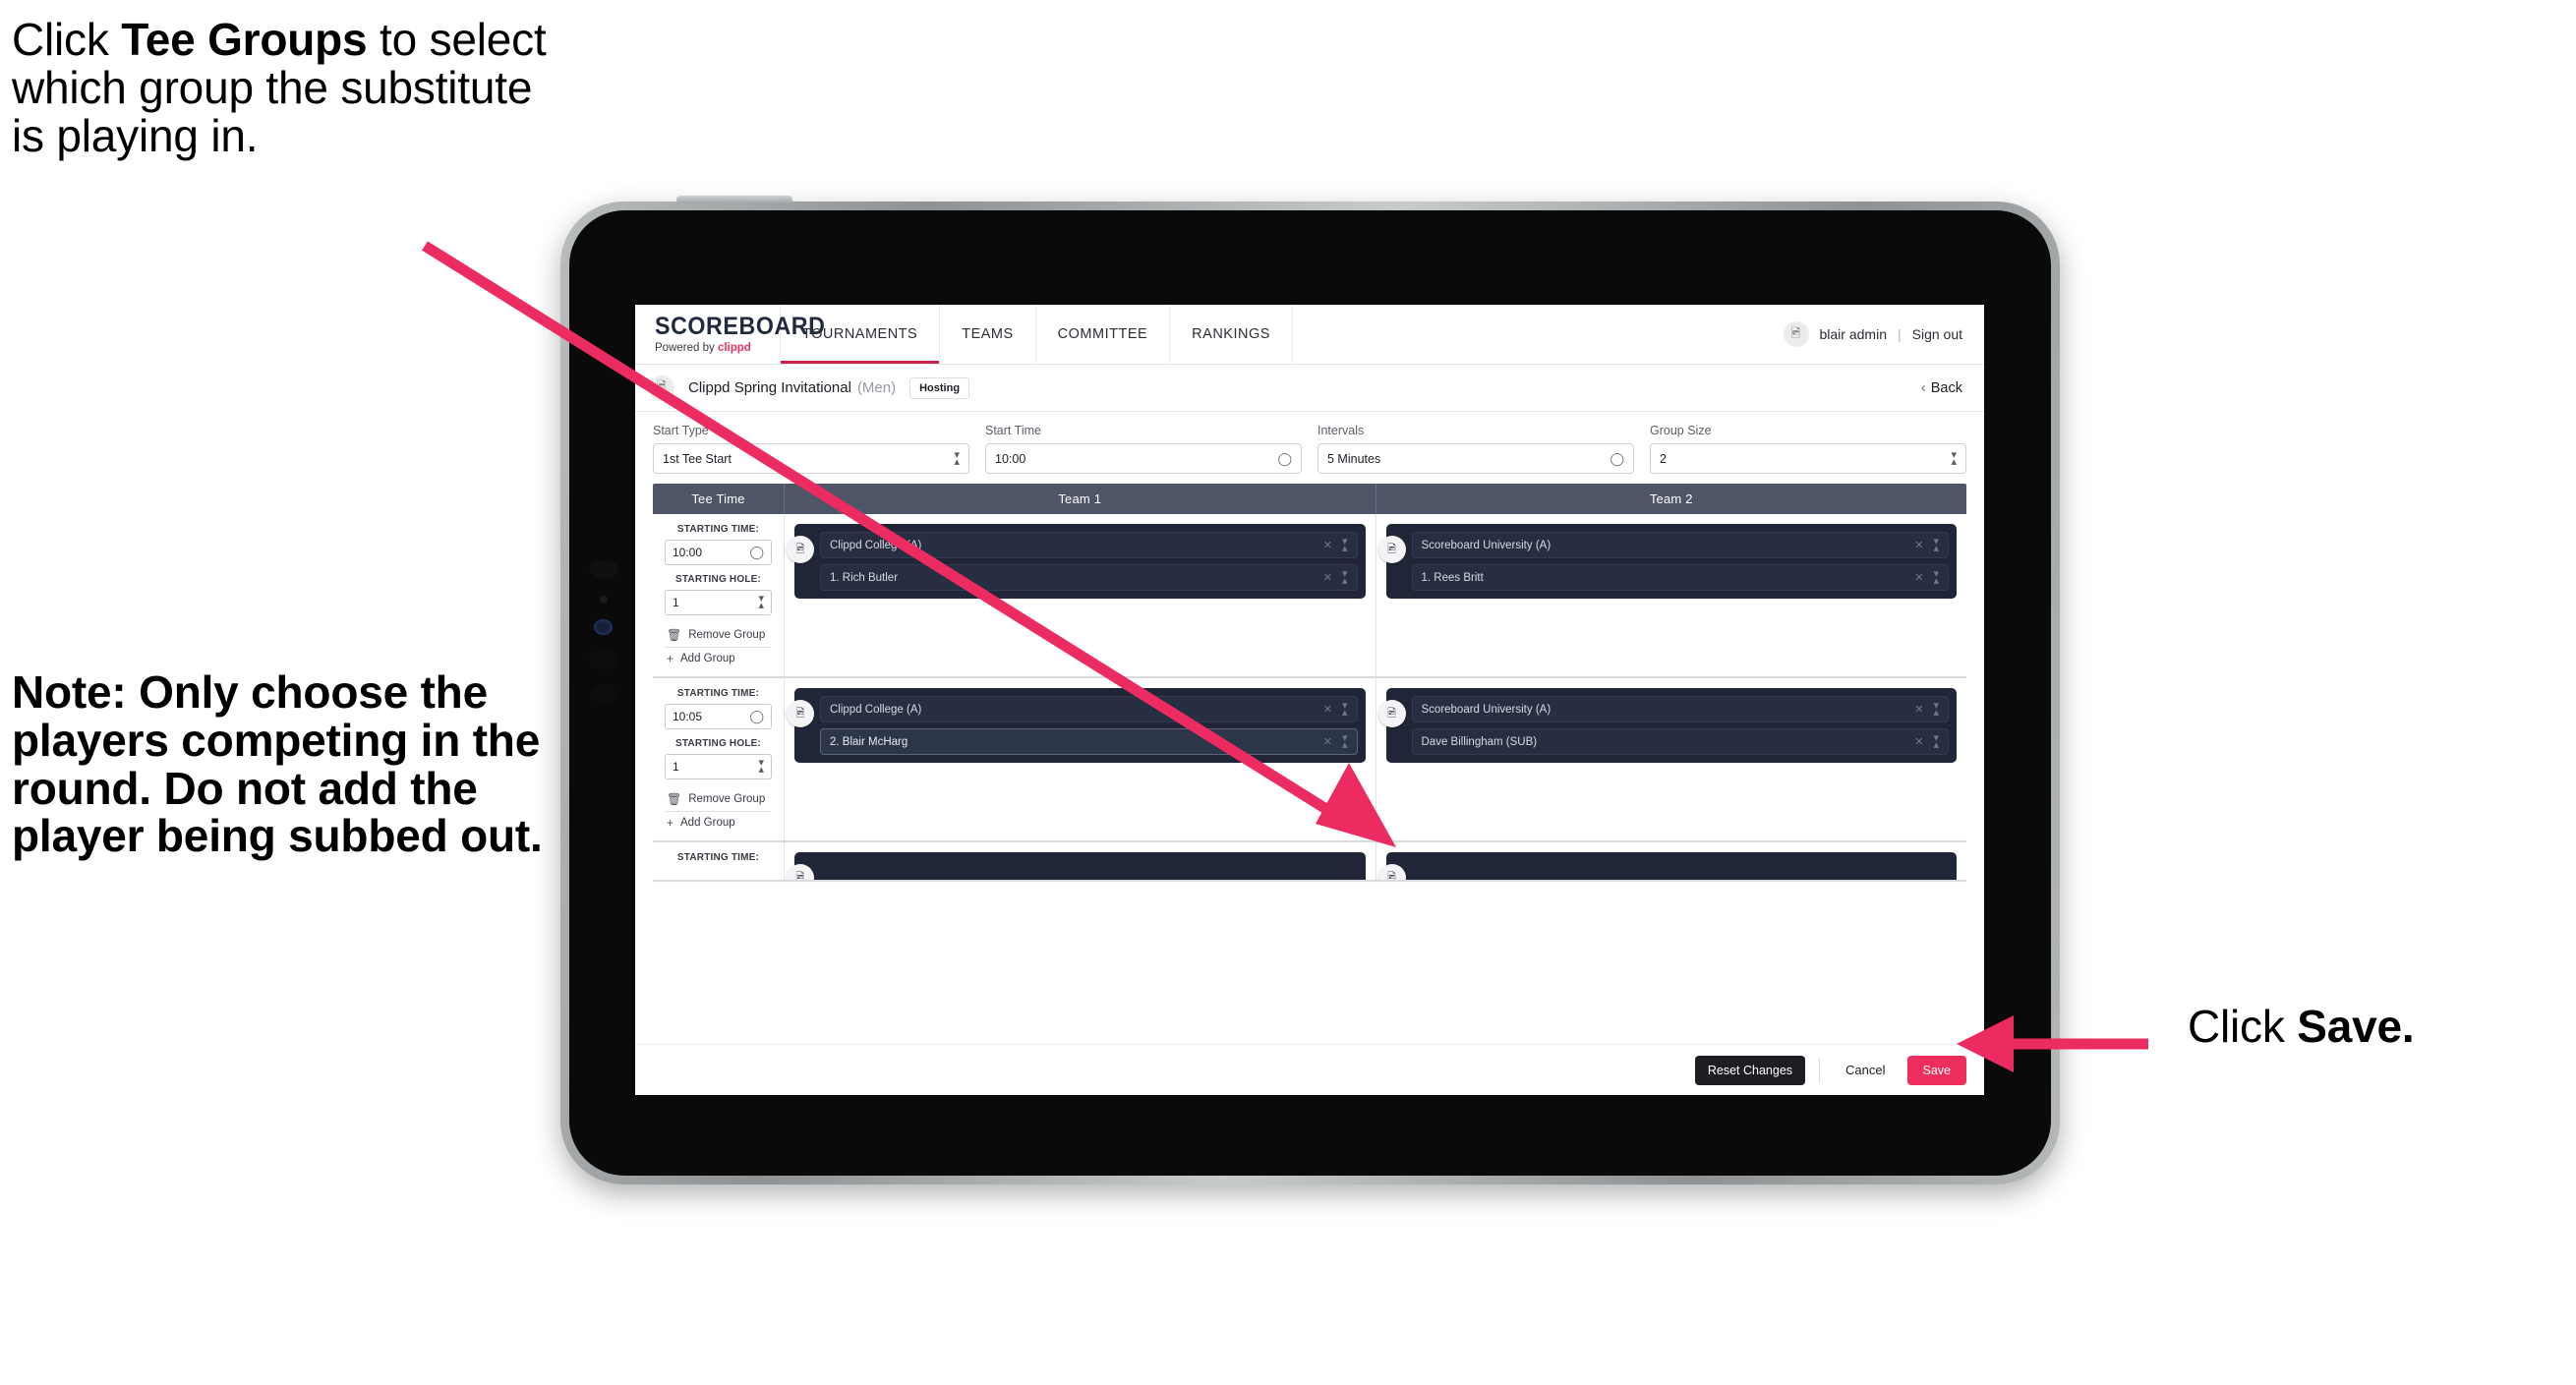 Image resolution: width=2576 pixels, height=1385 pixels. I want to click on group-1-remove-group-button: 🗑 Remove Group, so click(718, 635).